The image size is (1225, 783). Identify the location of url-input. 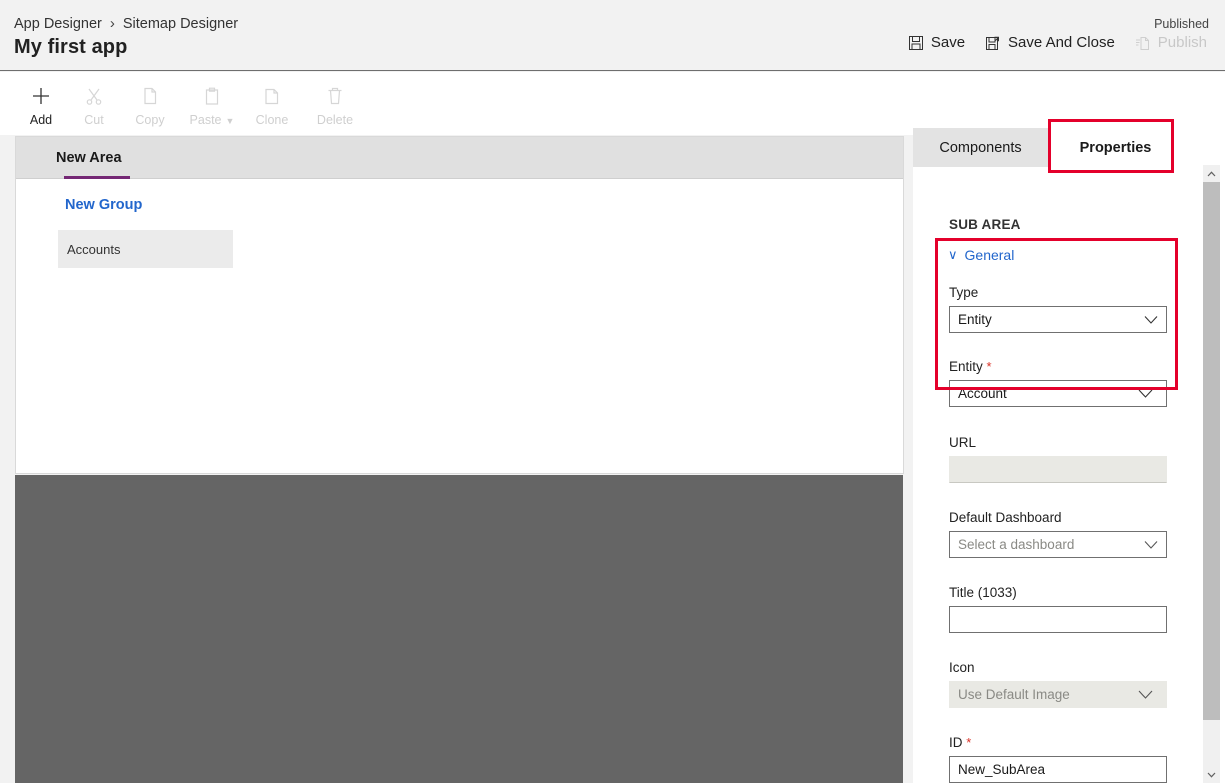
(1058, 469).